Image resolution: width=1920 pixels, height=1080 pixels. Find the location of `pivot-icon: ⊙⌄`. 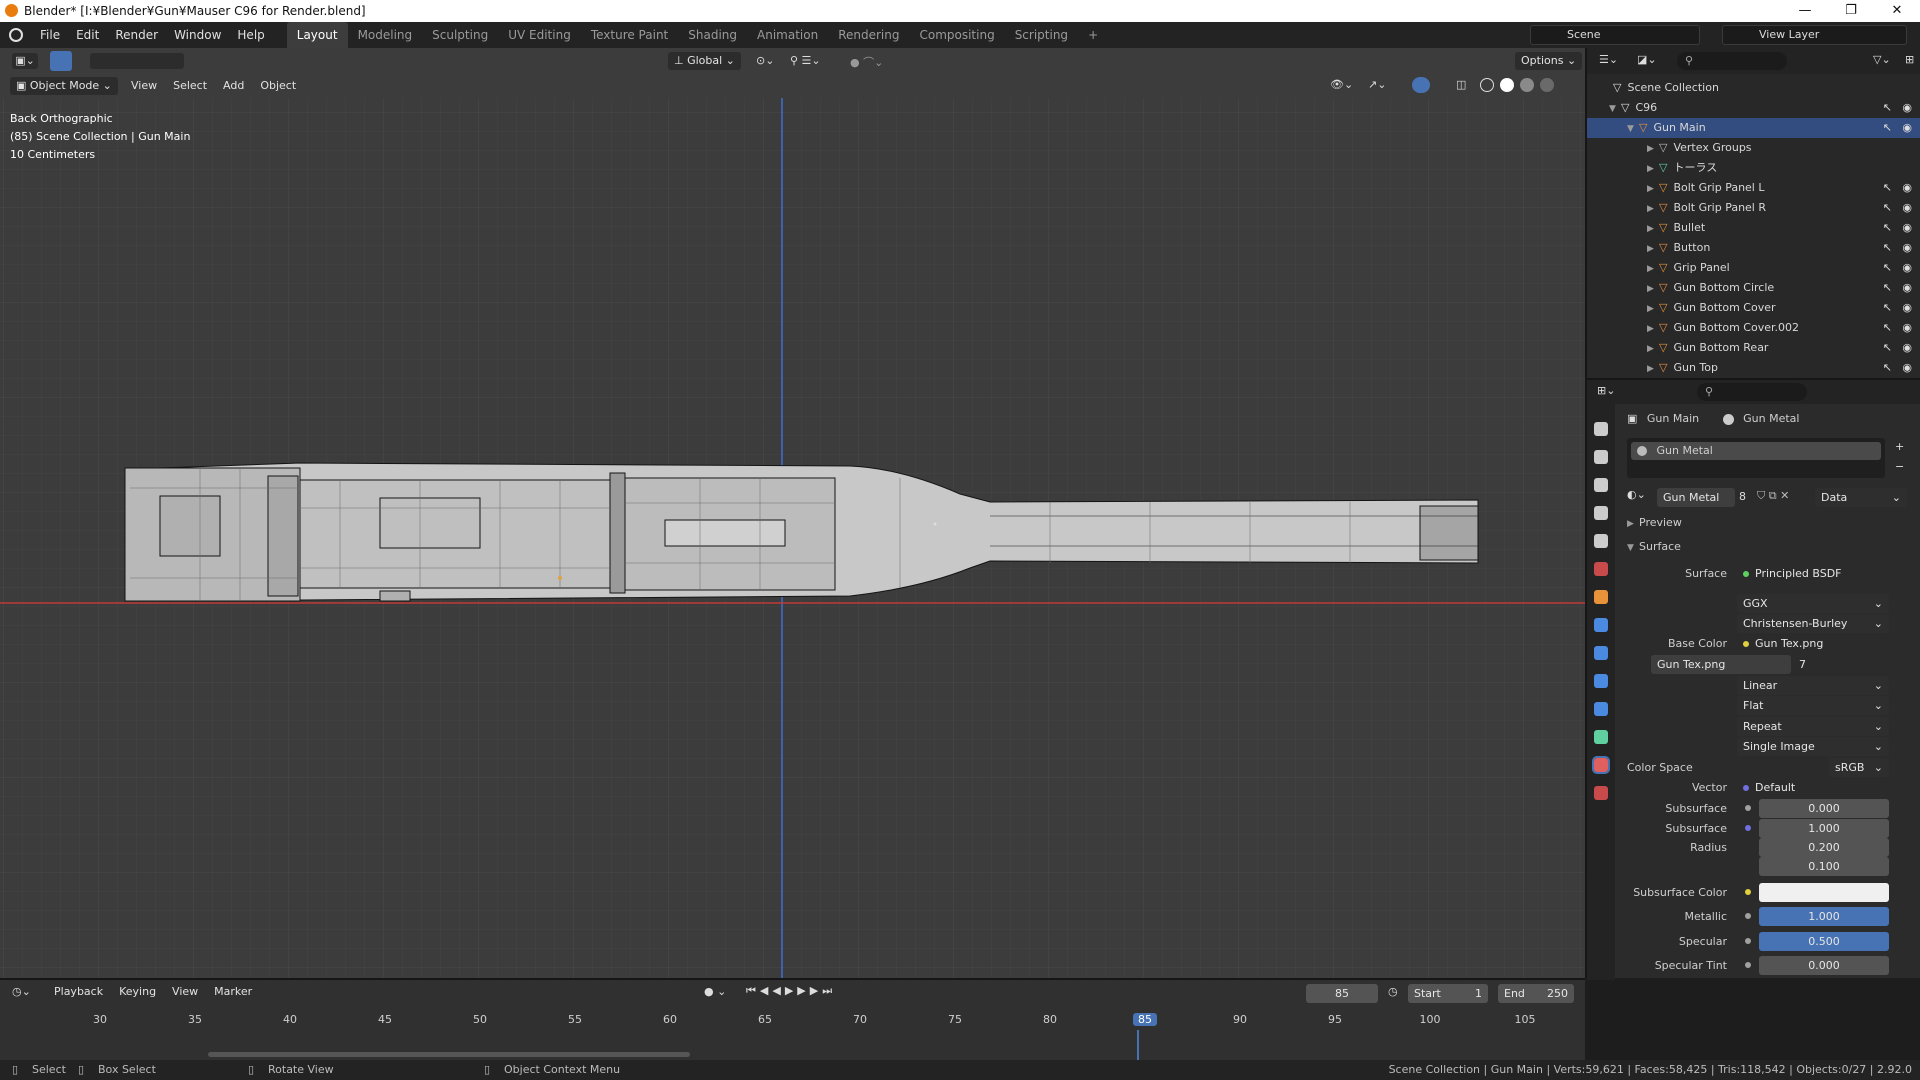

pivot-icon: ⊙⌄ is located at coordinates (765, 60).